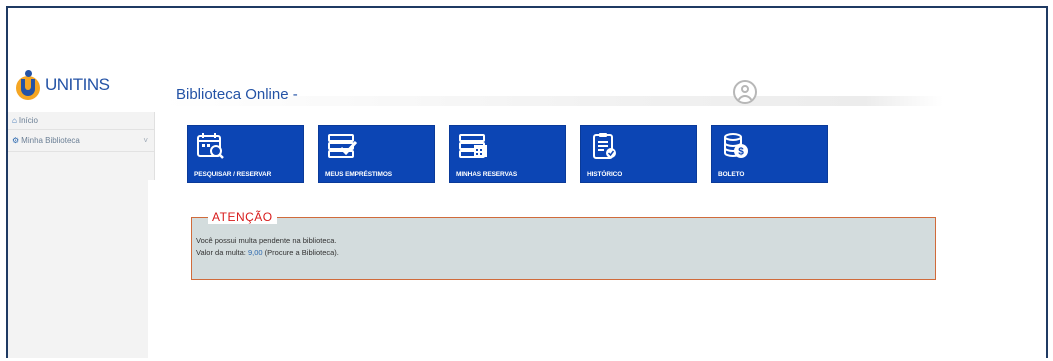 The width and height of the screenshot is (1053, 361). Describe the element at coordinates (769, 154) in the screenshot. I see `tile-boleto: $ BOLETO` at that location.